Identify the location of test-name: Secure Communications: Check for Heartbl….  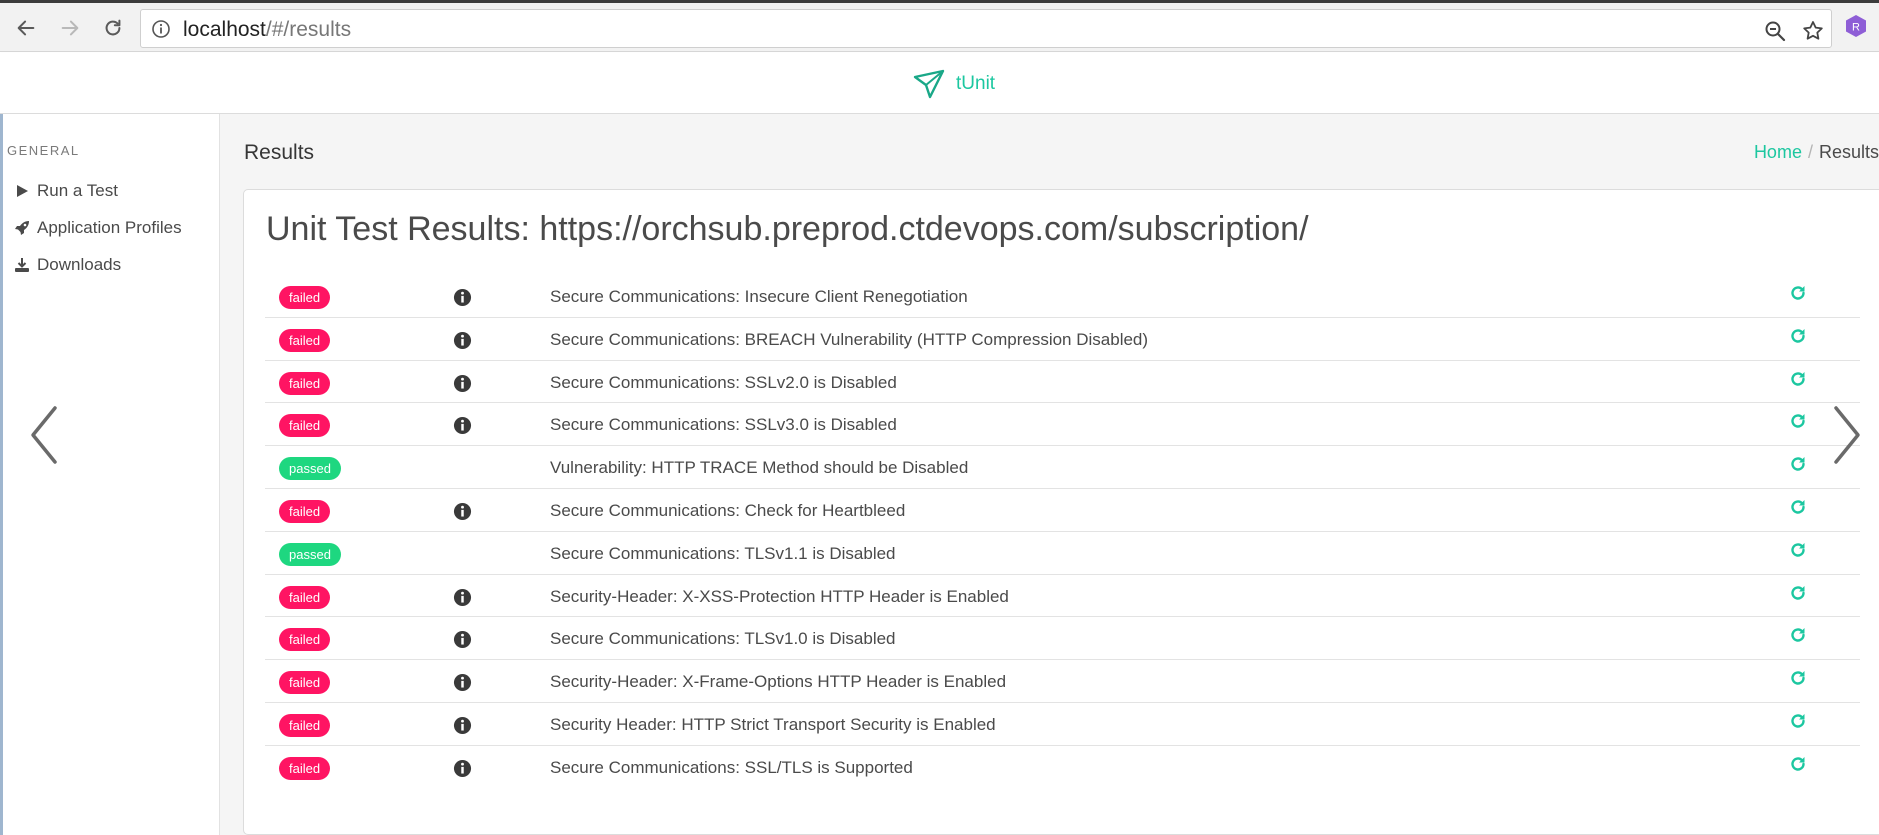
(728, 510).